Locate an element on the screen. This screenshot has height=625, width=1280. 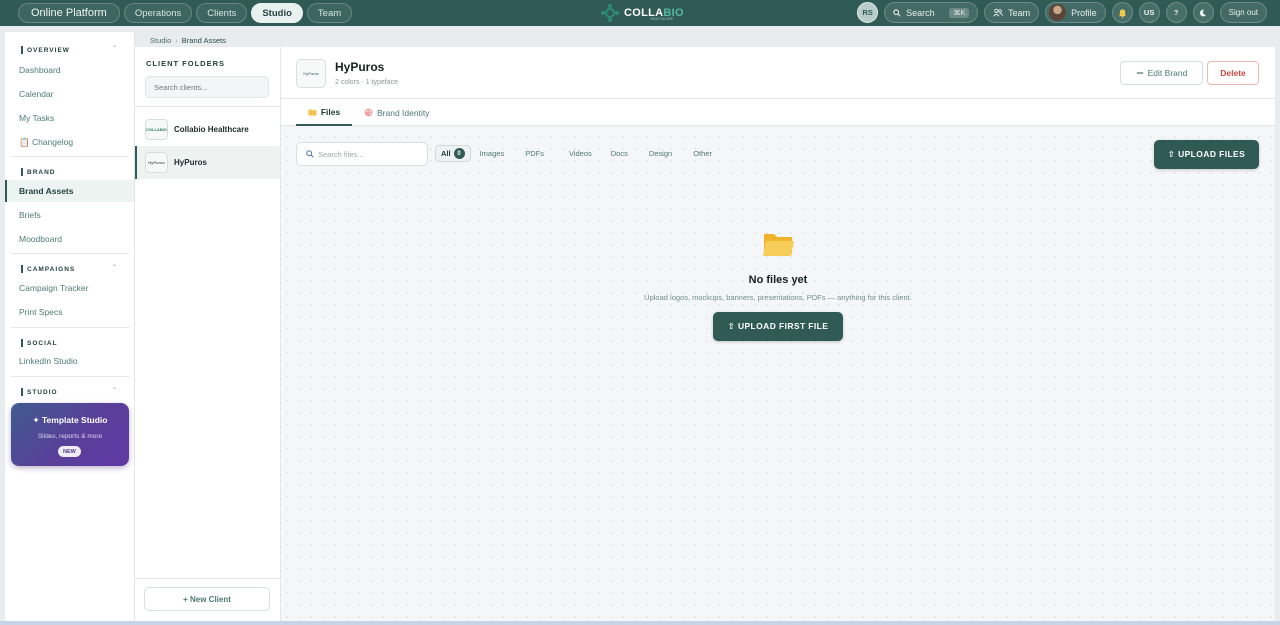
open-folder-icon is located at coordinates (778, 245).